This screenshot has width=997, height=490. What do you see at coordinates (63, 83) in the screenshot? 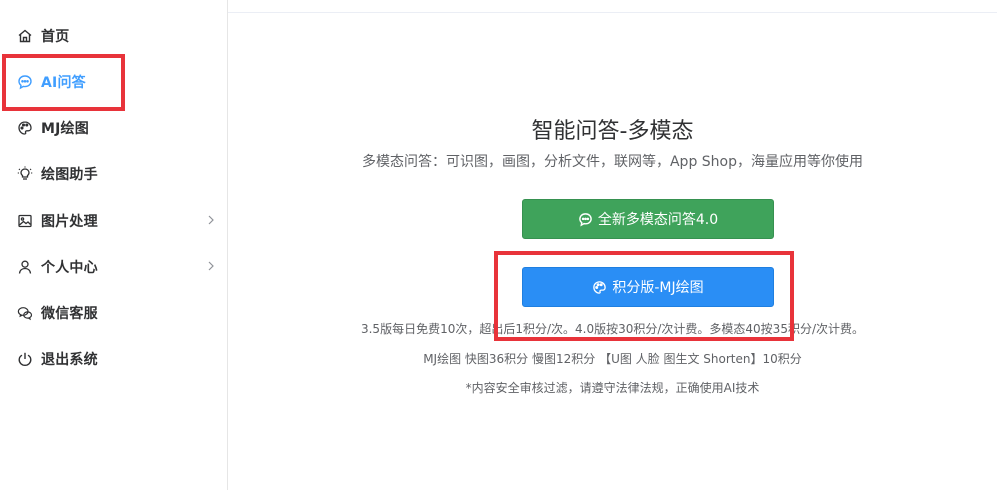
I see `sidebar-item-label: AI问答` at bounding box center [63, 83].